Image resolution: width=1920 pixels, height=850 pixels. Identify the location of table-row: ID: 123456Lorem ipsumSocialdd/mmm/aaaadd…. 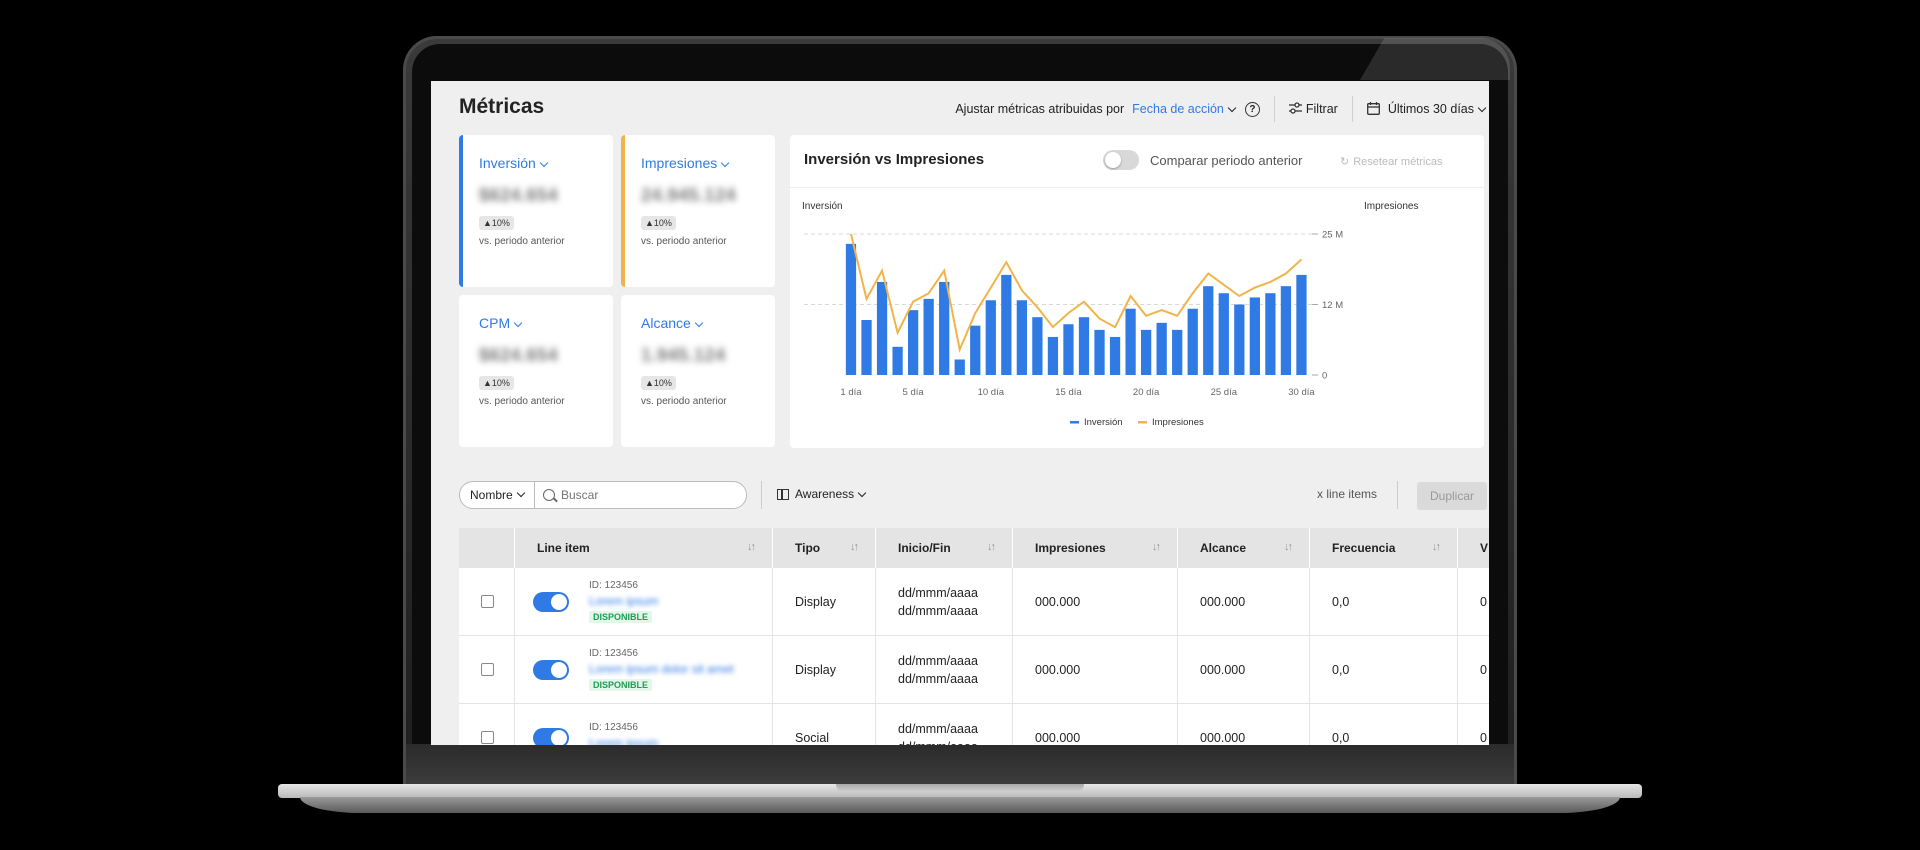
(974, 724).